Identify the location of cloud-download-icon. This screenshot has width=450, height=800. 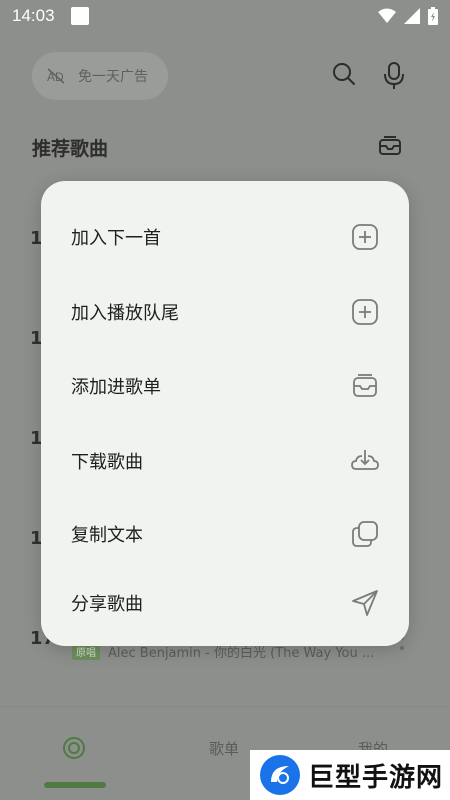
(365, 460).